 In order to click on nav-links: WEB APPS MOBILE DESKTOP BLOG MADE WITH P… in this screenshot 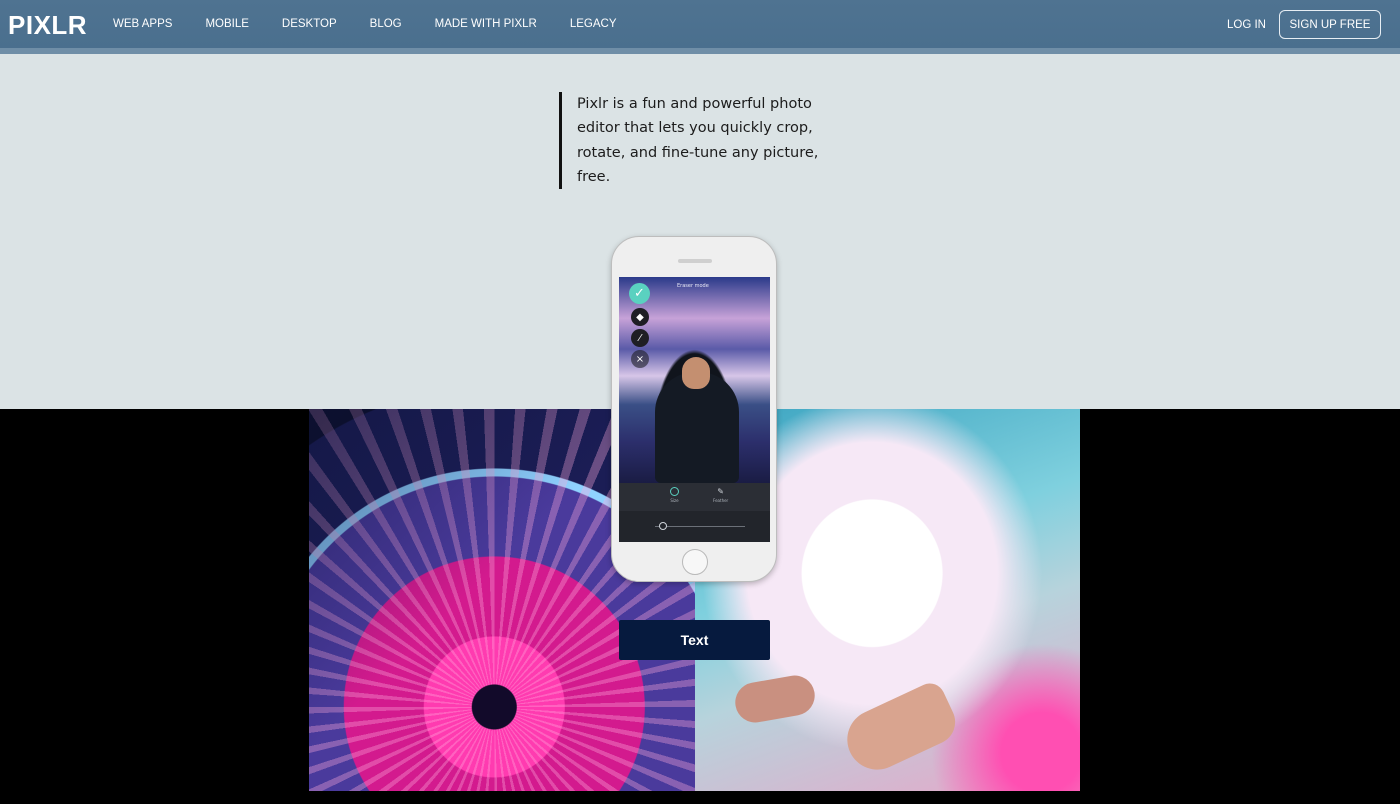, I will do `click(381, 24)`.